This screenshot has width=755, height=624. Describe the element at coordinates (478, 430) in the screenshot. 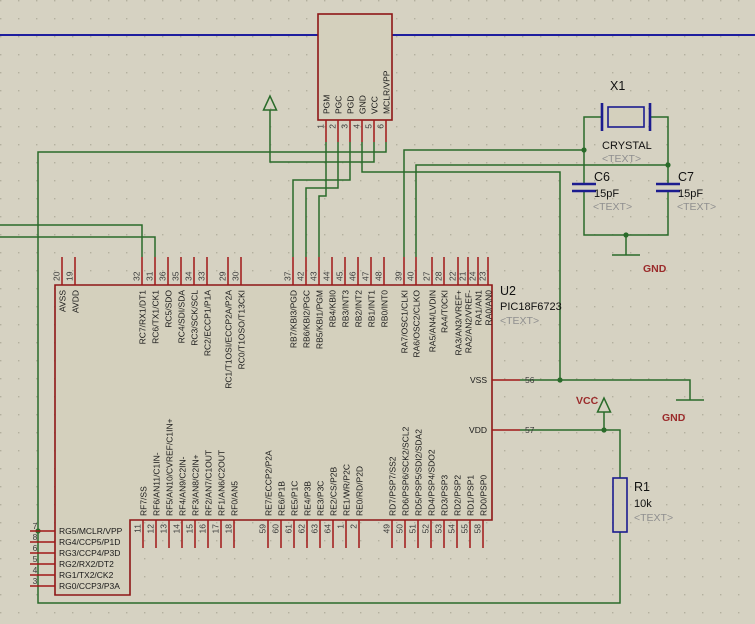

I see `pin-name: VDD` at that location.